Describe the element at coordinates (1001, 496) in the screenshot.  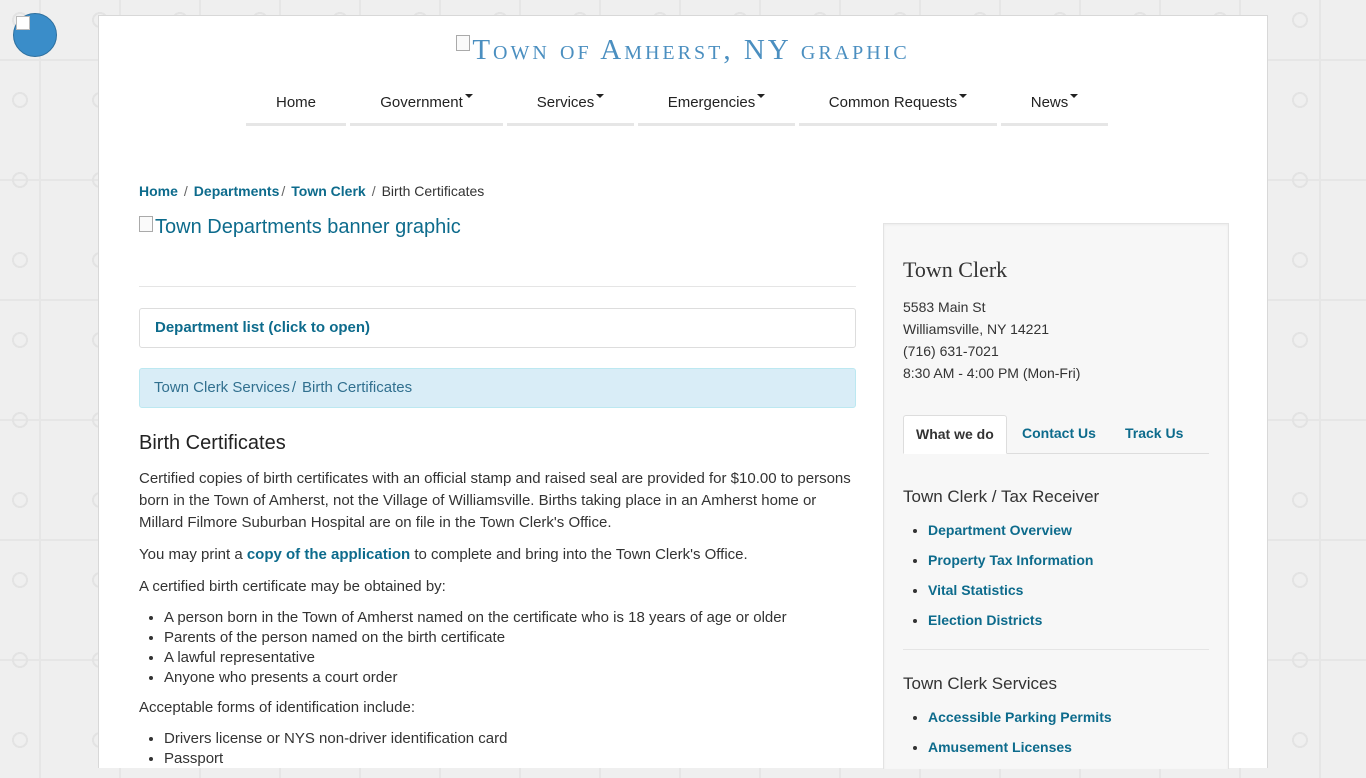
I see `section-heading: Town Clerk / Tax Receiver` at that location.